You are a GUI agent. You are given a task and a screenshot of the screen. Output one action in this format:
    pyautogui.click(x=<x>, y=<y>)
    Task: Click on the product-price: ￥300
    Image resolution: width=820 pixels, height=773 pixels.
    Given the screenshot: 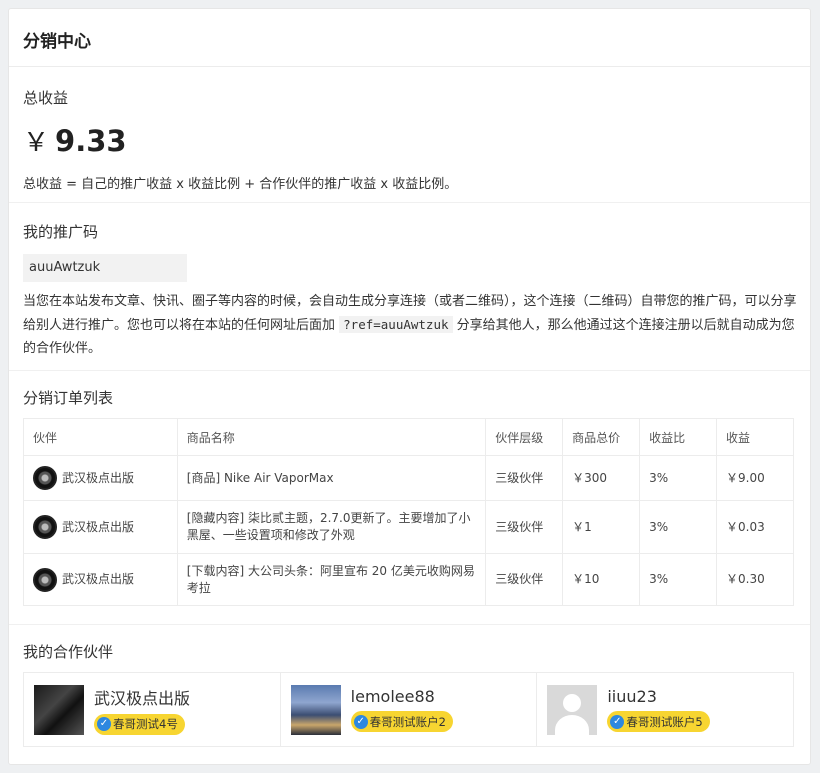 What is the action you would take?
    pyautogui.click(x=601, y=478)
    